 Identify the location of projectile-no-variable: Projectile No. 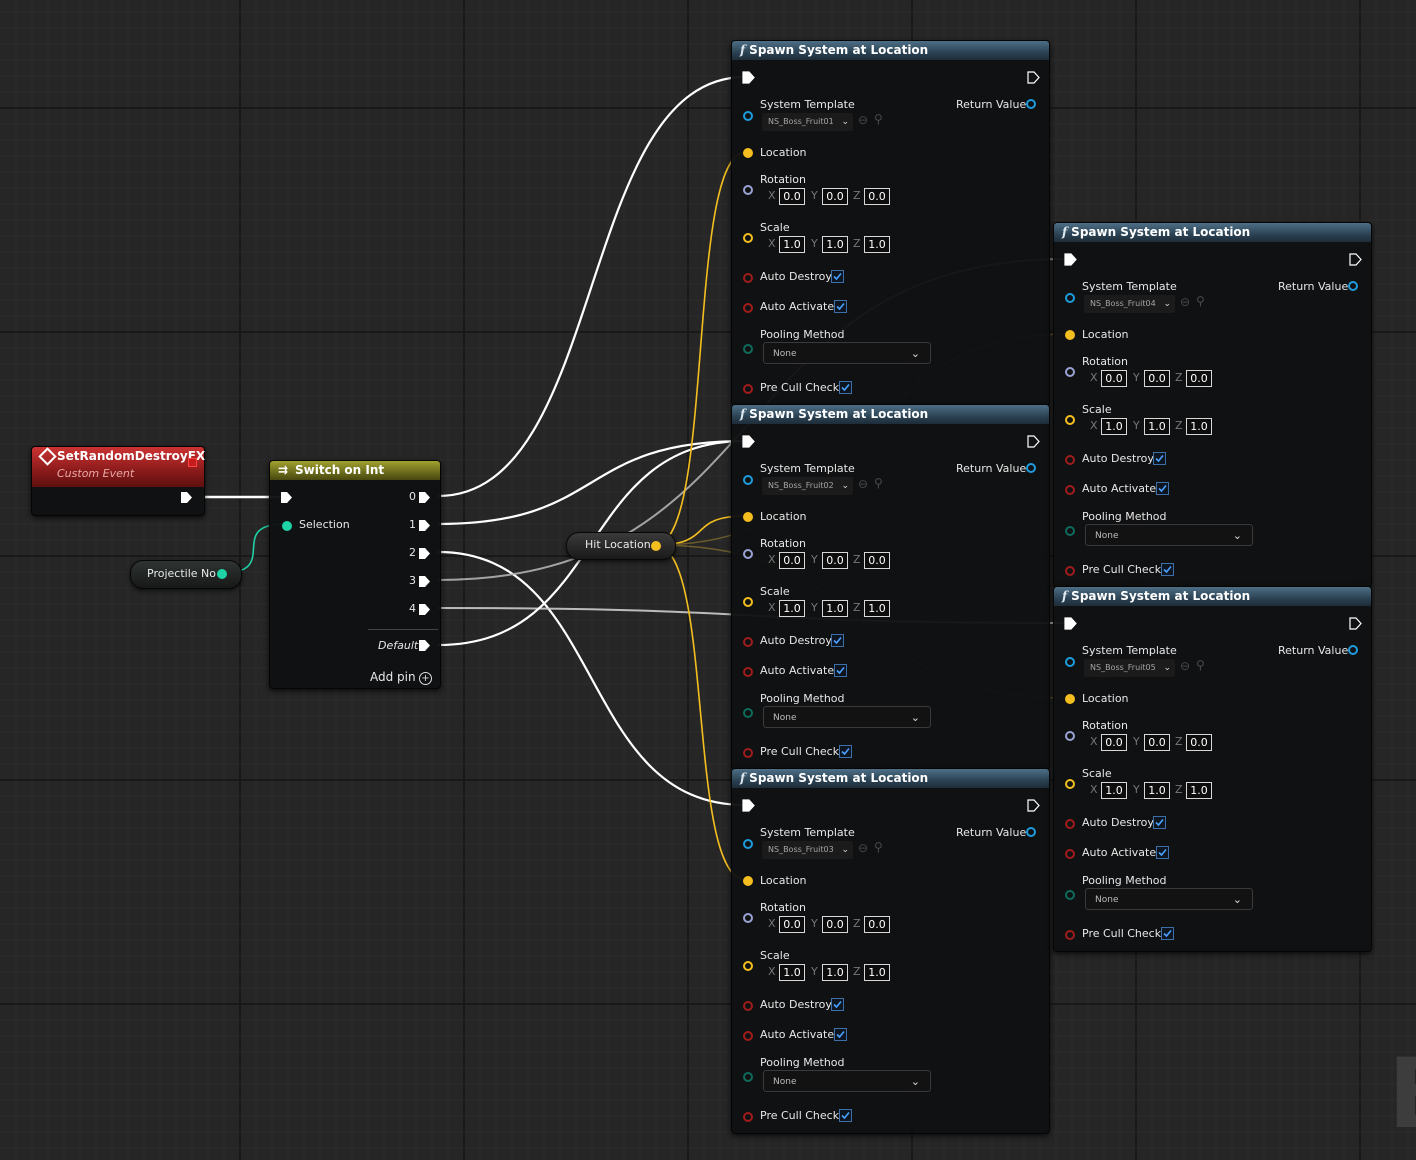
(186, 574).